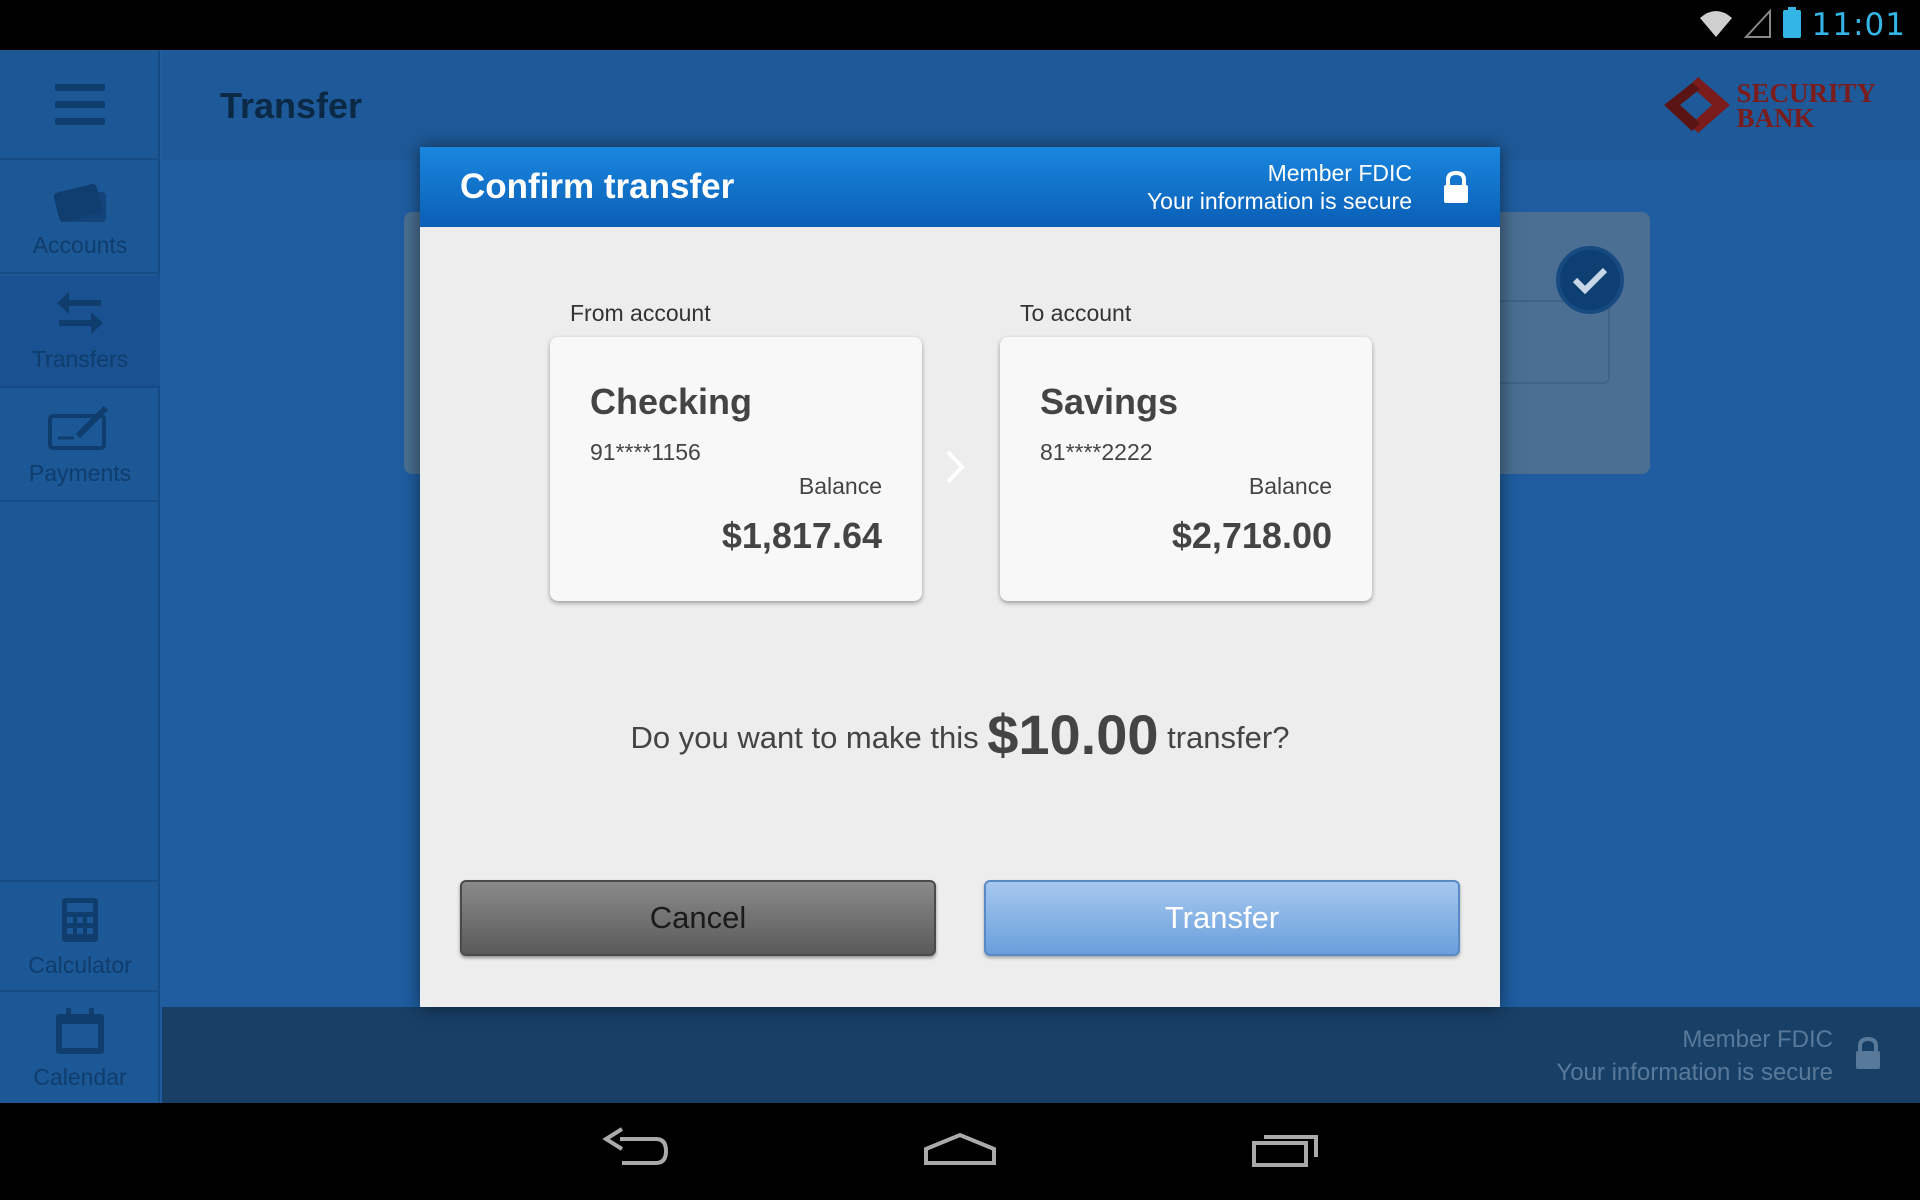 The height and width of the screenshot is (1200, 1920). I want to click on menu-button, so click(80, 105).